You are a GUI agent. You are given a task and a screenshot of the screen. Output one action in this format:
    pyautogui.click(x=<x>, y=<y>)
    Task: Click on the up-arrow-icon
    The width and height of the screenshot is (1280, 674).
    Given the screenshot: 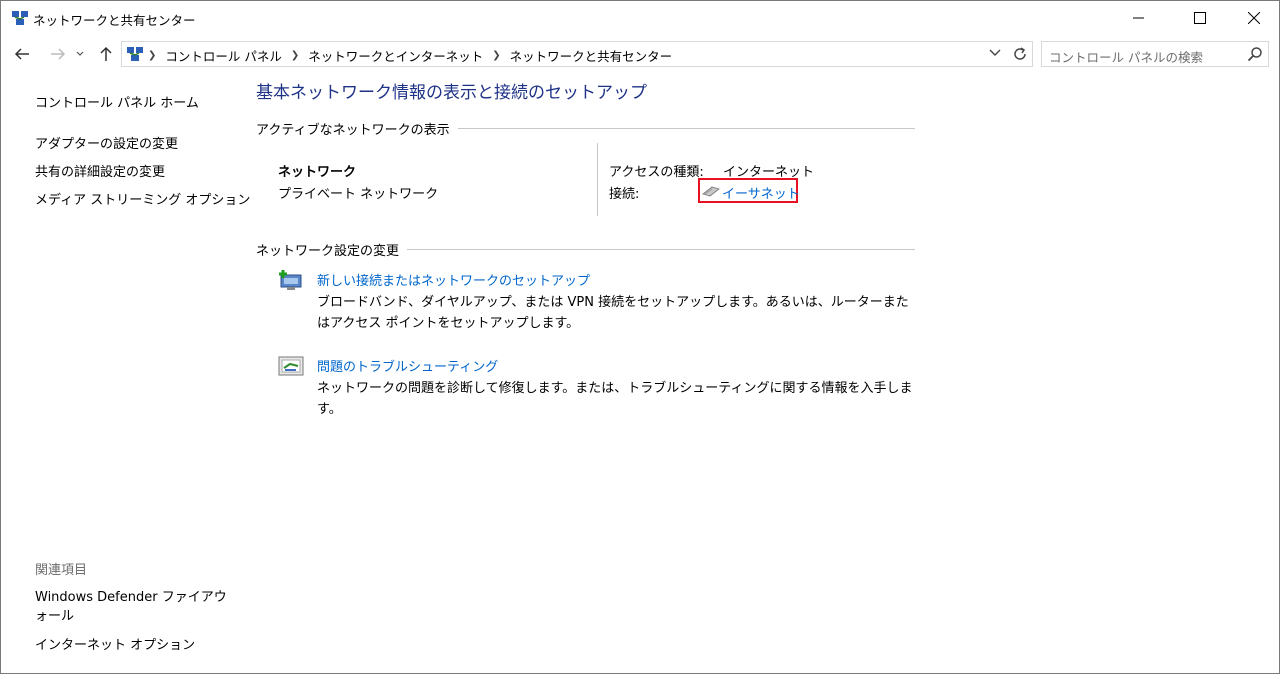 What is the action you would take?
    pyautogui.click(x=106, y=53)
    